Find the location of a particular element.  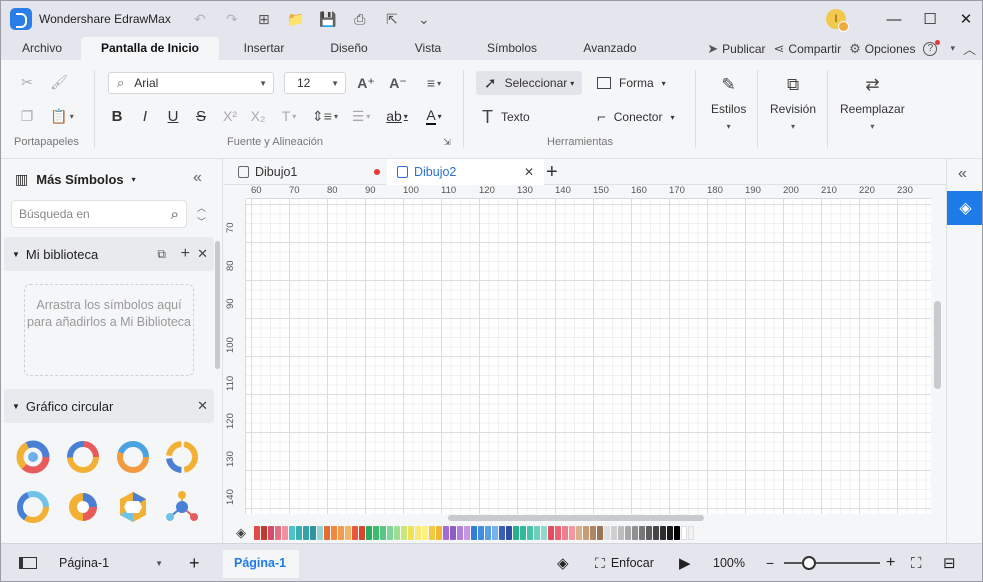

fullscreen-icon: ⊟ is located at coordinates (949, 562).